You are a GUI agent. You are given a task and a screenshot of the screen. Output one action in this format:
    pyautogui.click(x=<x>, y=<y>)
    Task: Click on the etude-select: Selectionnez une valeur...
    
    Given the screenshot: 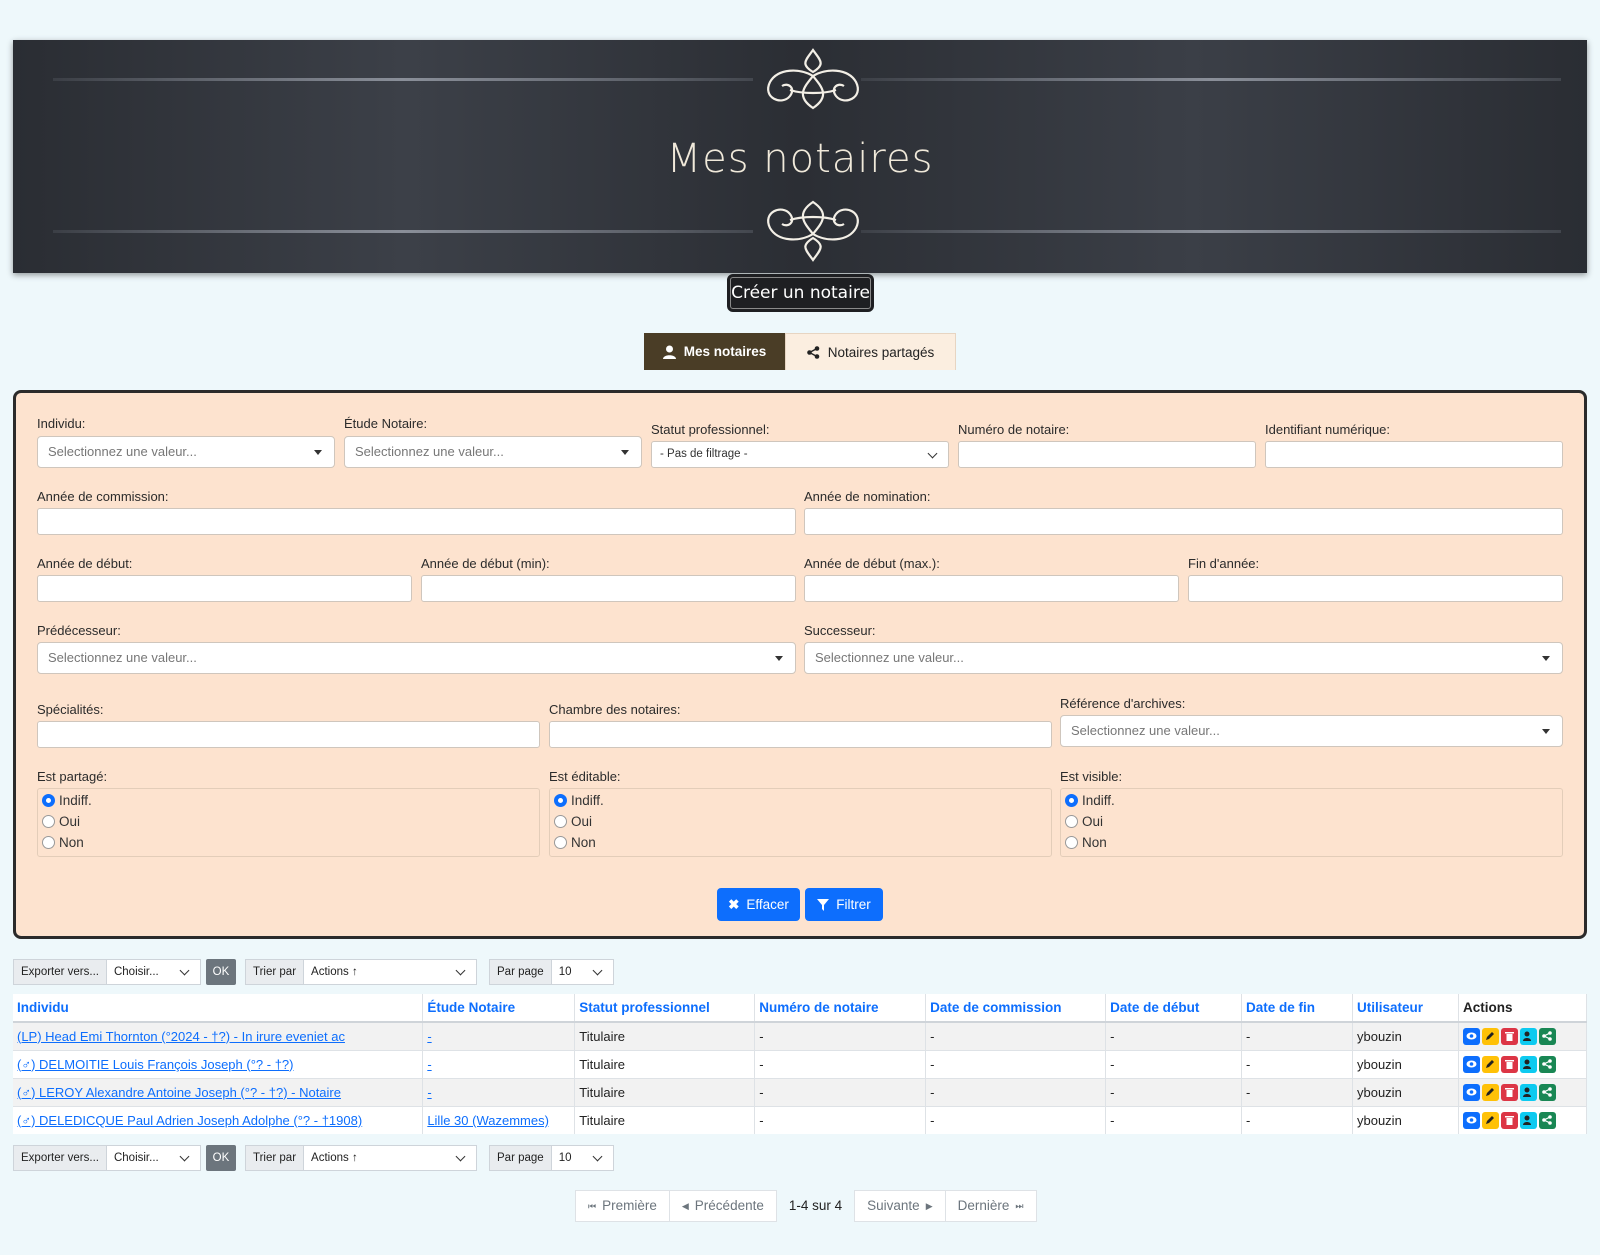 What is the action you would take?
    pyautogui.click(x=493, y=452)
    